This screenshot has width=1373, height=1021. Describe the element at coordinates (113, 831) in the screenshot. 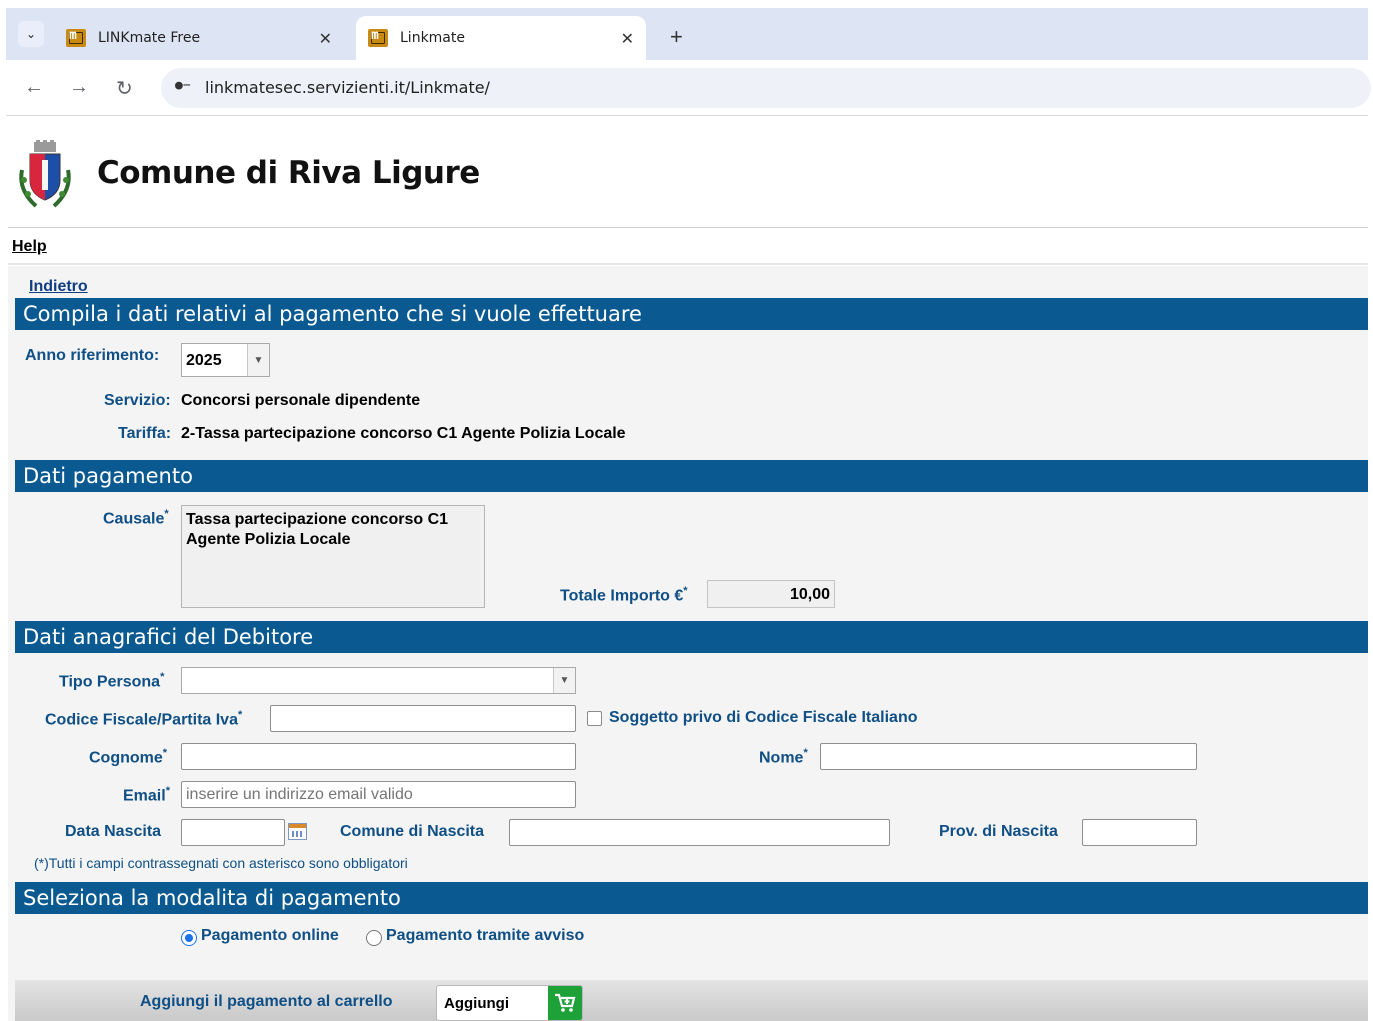

I see `data-nascita-label: Data Nascita` at that location.